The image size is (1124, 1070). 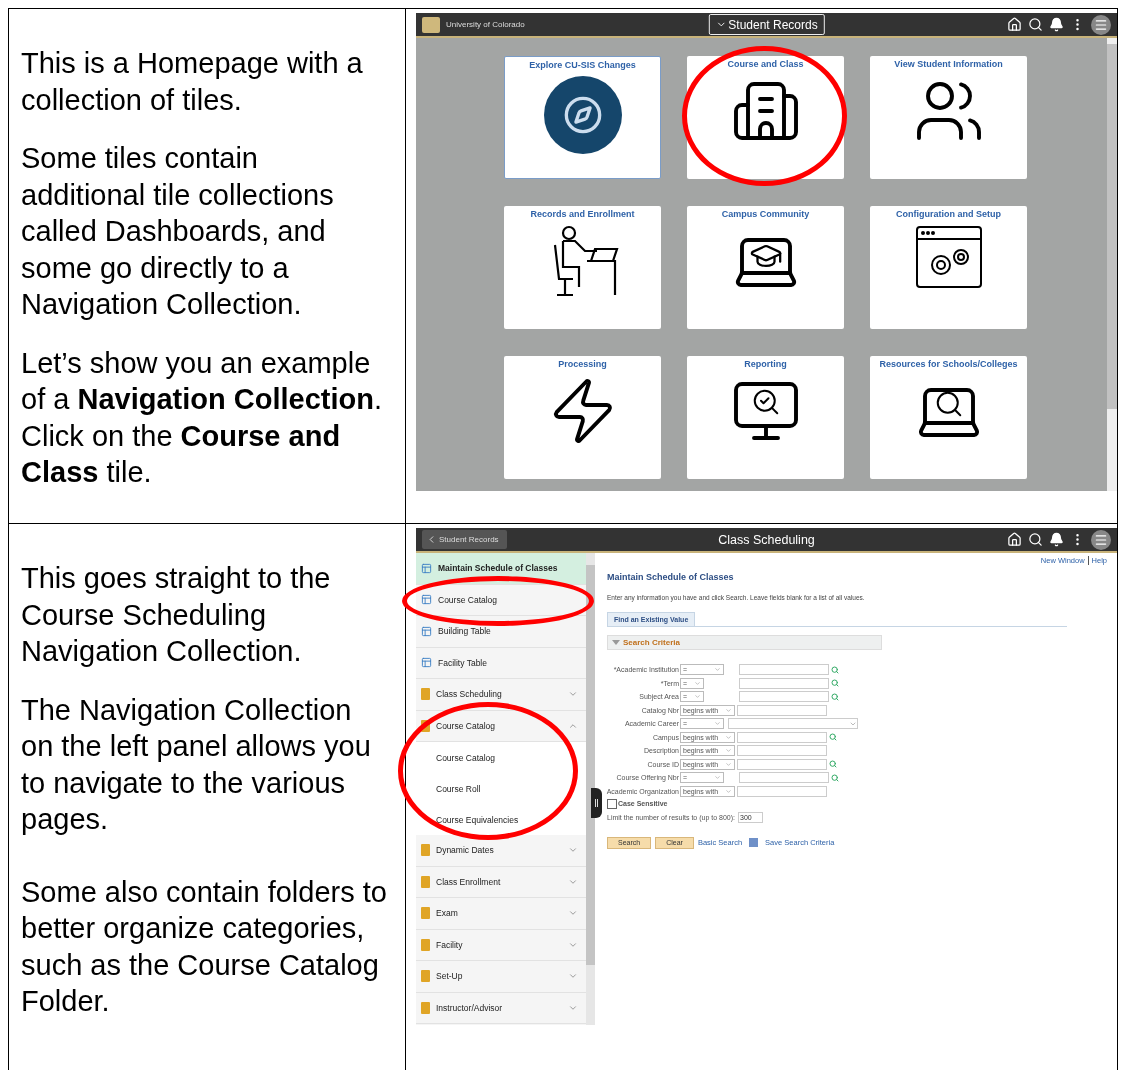 I want to click on back-button: Student Records, so click(x=464, y=539).